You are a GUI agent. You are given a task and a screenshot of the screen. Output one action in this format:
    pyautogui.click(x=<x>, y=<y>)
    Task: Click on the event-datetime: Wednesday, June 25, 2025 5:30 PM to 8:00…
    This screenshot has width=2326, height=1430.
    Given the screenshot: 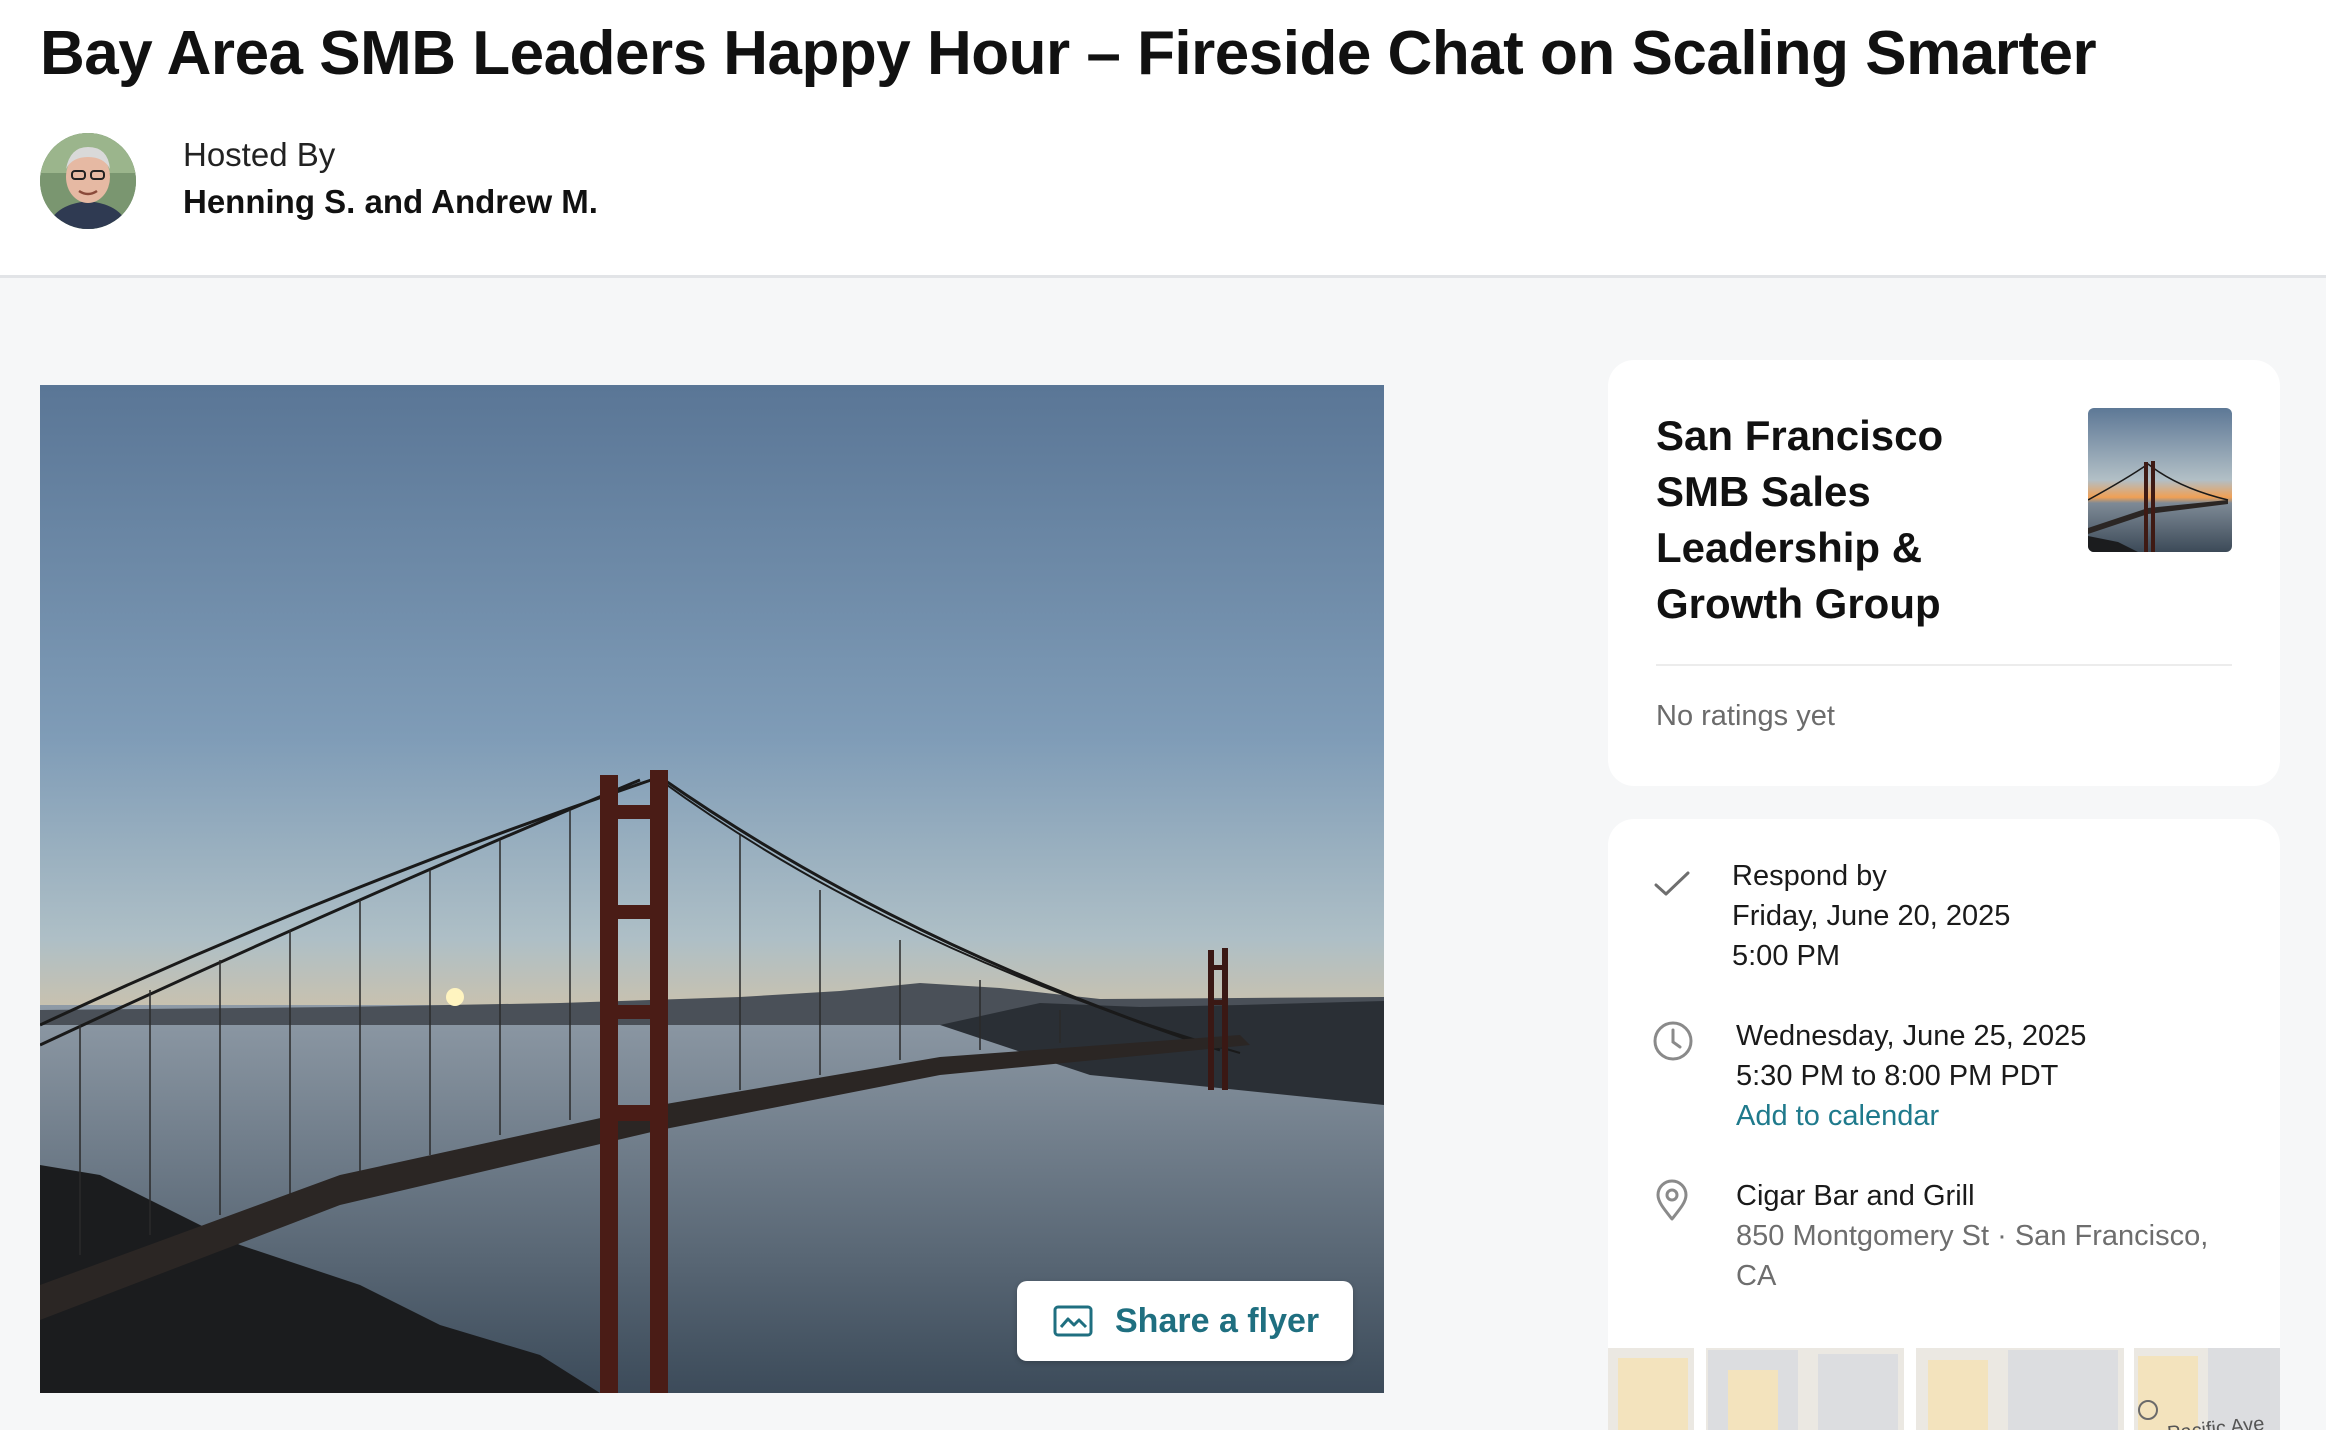 What is the action you would take?
    pyautogui.click(x=1911, y=1076)
    